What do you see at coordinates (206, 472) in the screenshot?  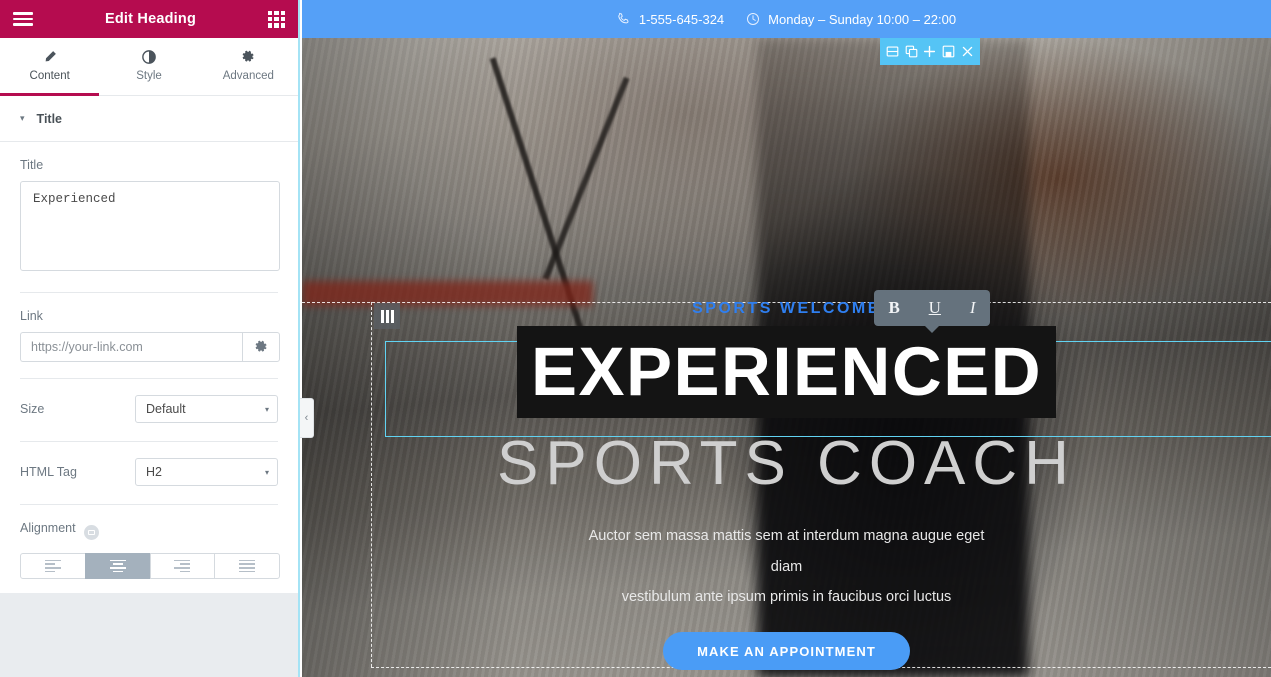 I see `html-tag-select: H2 ▾` at bounding box center [206, 472].